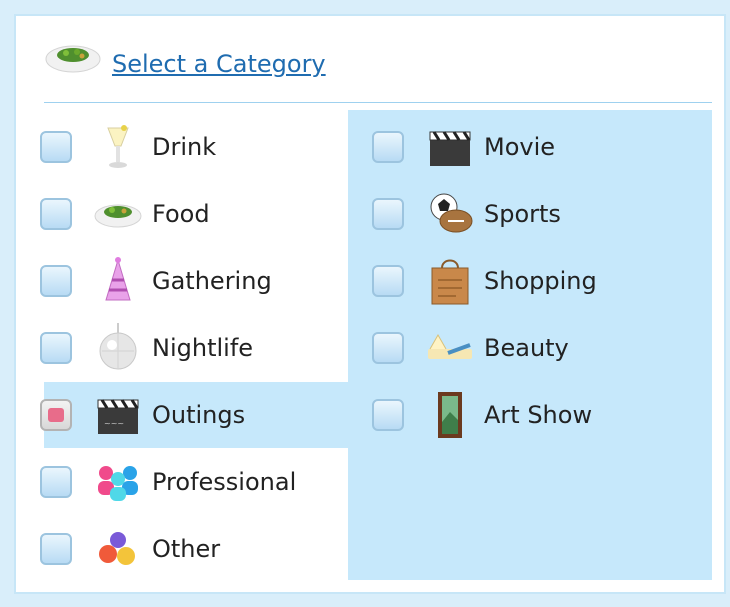 Image resolution: width=730 pixels, height=607 pixels. I want to click on drink-checkbox, so click(56, 147).